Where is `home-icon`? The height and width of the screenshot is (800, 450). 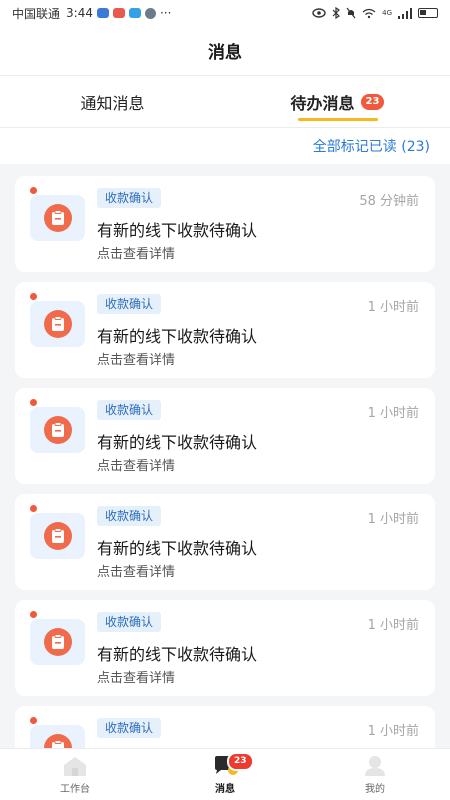
home-icon is located at coordinates (75, 766).